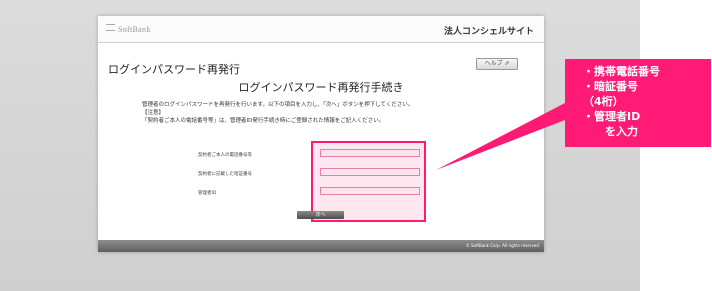  What do you see at coordinates (500, 136) in the screenshot?
I see `callout-pointer` at bounding box center [500, 136].